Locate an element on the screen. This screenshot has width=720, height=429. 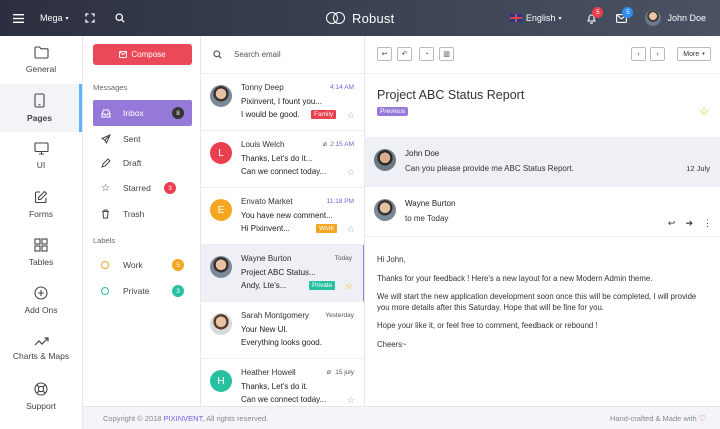
more-dropdown: More ▾ is located at coordinates (694, 54).